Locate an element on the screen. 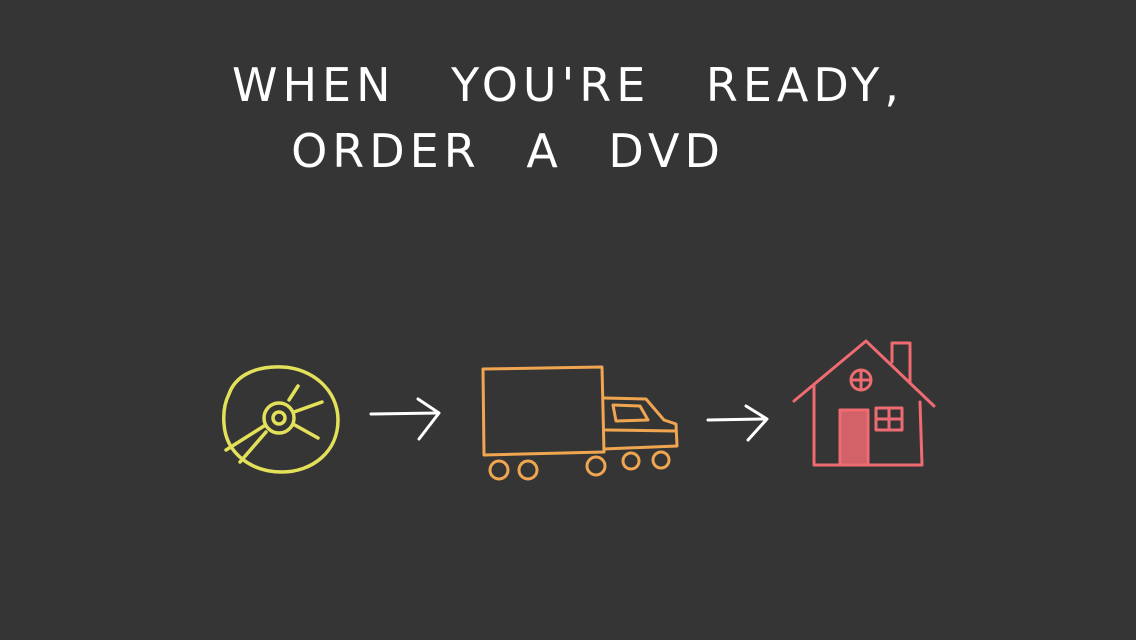 This screenshot has width=1136, height=640. dvd-disc-icon is located at coordinates (281, 419).